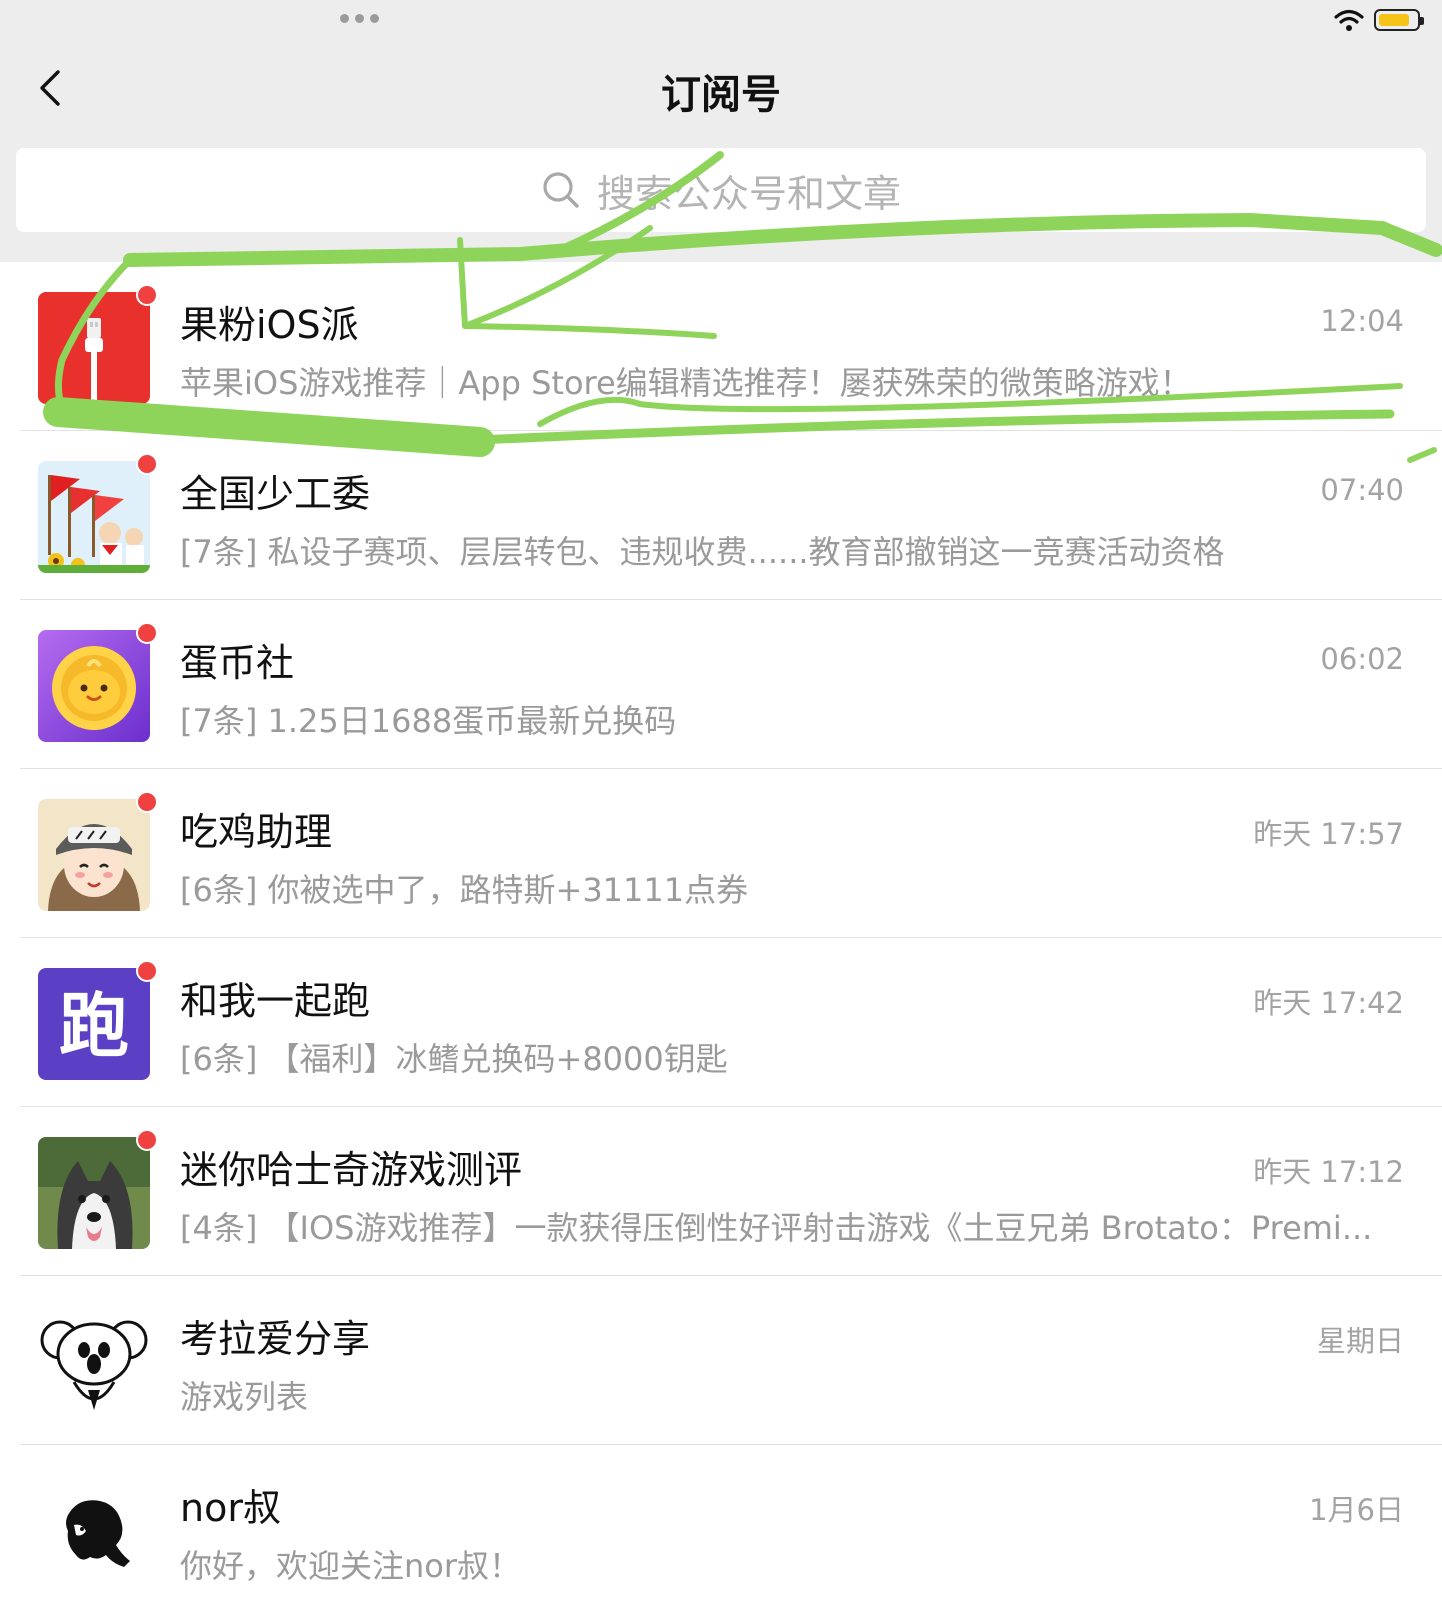 The width and height of the screenshot is (1442, 1620). Describe the element at coordinates (94, 855) in the screenshot. I see `helmet-girl-avatar` at that location.